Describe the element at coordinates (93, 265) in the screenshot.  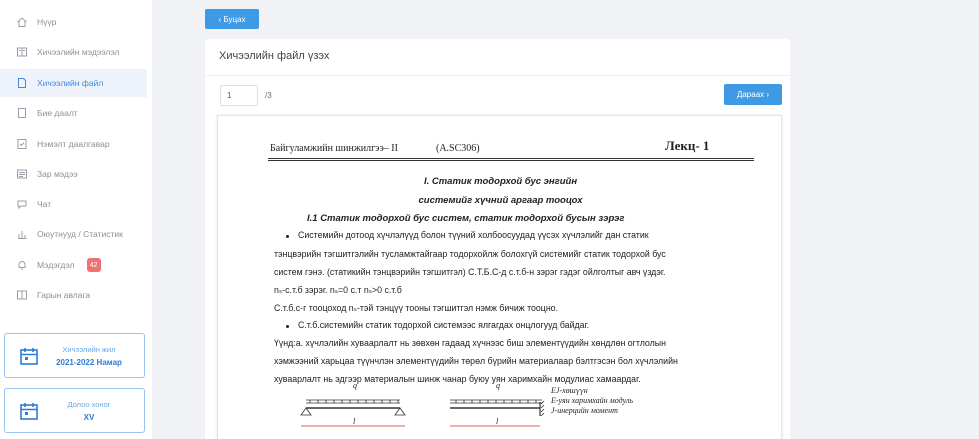
I see `notification-badge: 42` at that location.